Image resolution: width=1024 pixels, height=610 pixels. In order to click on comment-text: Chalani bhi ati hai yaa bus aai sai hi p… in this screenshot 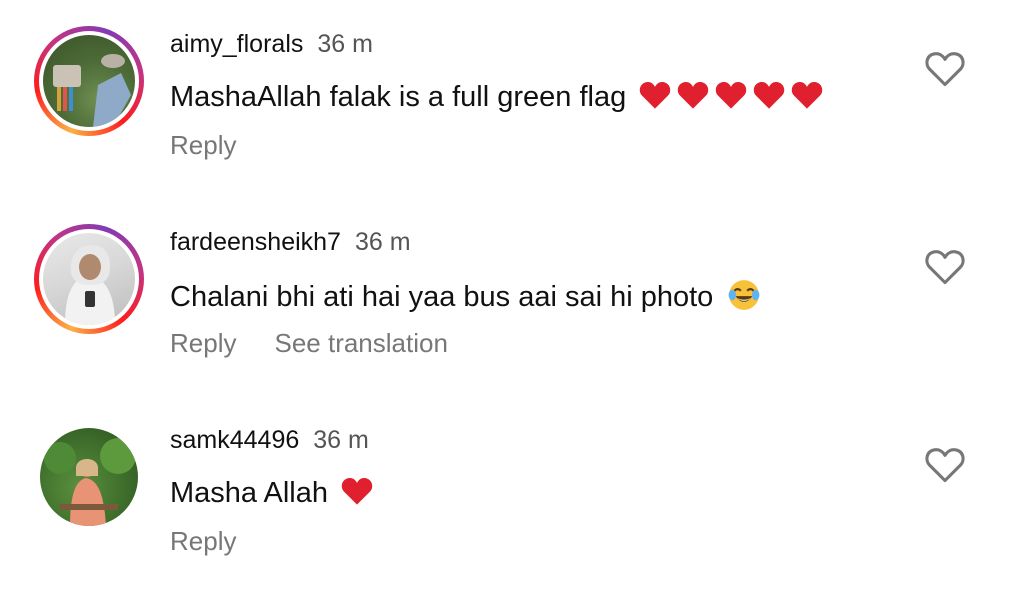, I will do `click(465, 296)`.